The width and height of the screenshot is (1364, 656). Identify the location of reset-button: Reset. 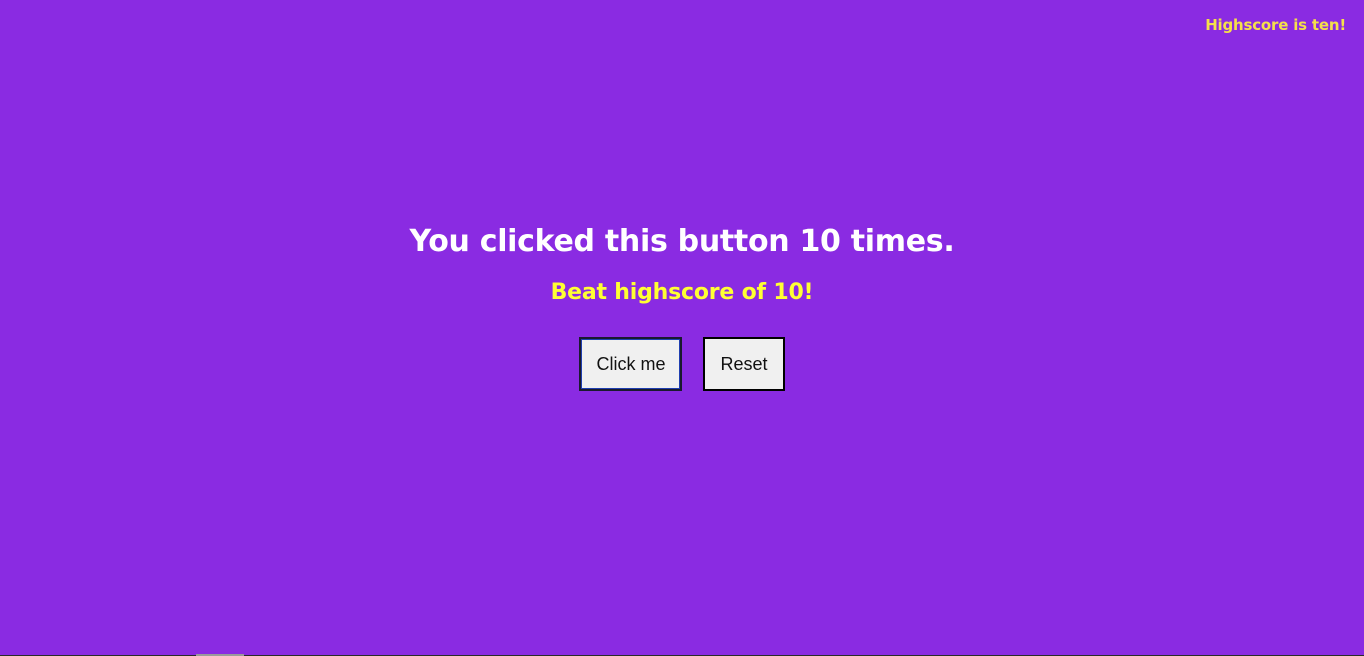
(744, 364).